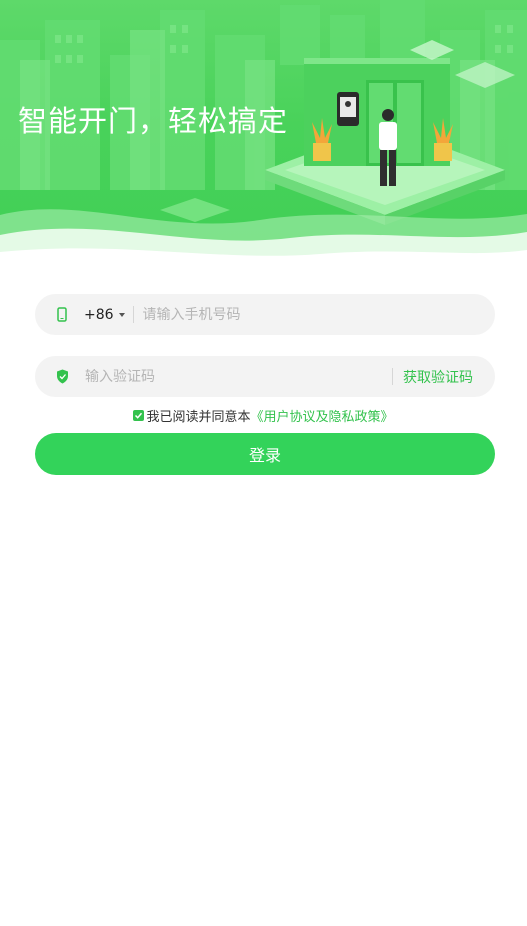 The width and height of the screenshot is (527, 926). I want to click on phone-field: +86, so click(265, 314).